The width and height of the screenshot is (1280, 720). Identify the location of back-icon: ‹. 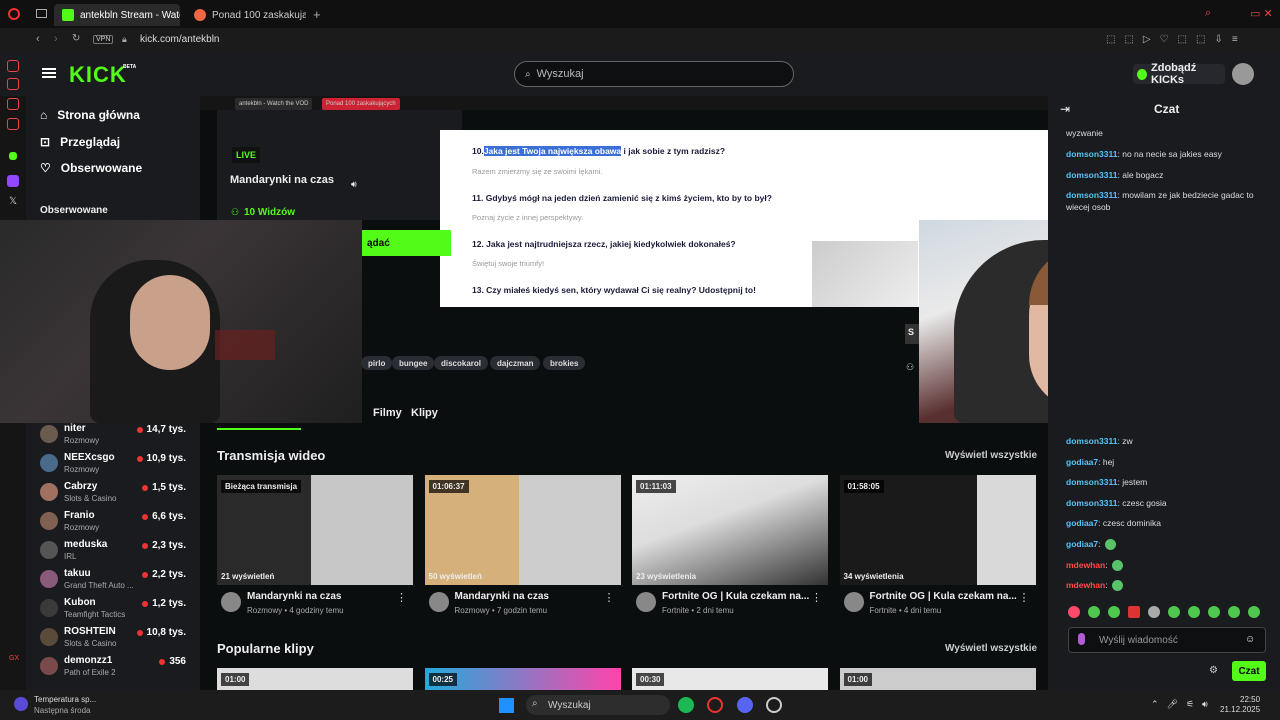
(38, 39).